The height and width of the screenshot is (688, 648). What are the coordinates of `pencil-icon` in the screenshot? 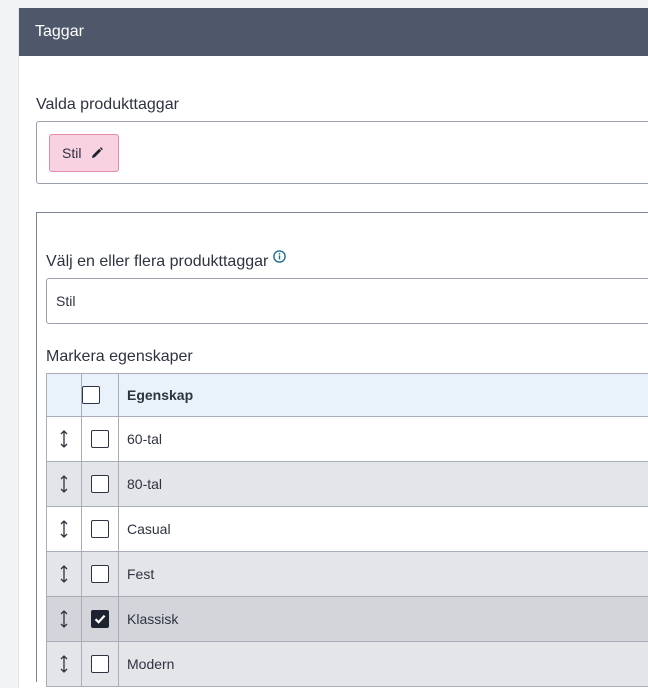 It's located at (97, 153).